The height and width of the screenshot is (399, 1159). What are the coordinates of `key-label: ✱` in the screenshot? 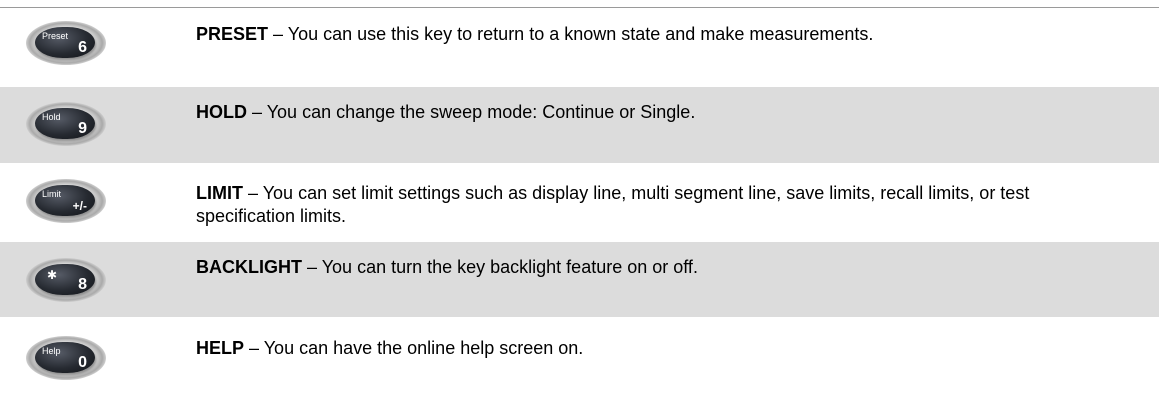 It's located at (52, 275).